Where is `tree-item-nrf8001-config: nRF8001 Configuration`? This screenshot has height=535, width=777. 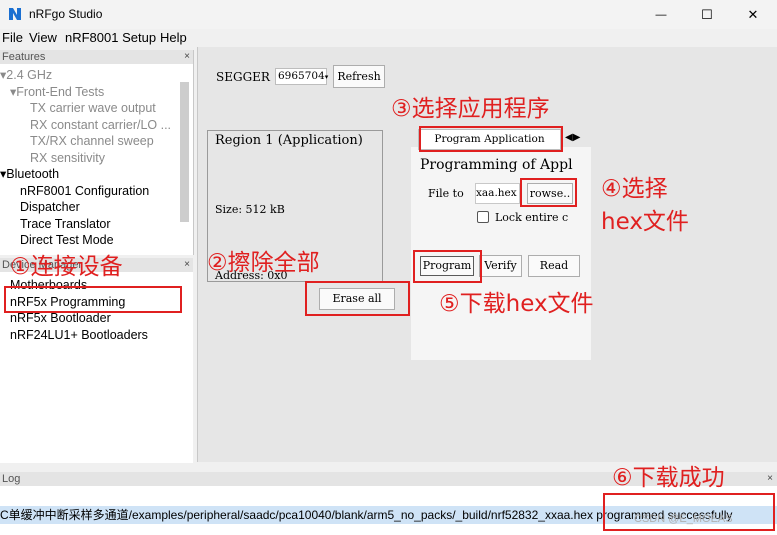
tree-item-nrf8001-config: nRF8001 Configuration is located at coordinates (96, 191).